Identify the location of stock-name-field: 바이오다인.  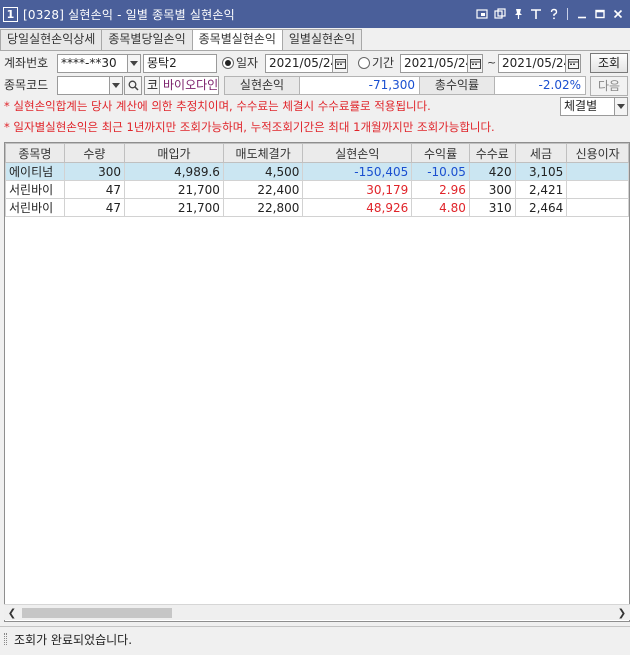
(189, 85).